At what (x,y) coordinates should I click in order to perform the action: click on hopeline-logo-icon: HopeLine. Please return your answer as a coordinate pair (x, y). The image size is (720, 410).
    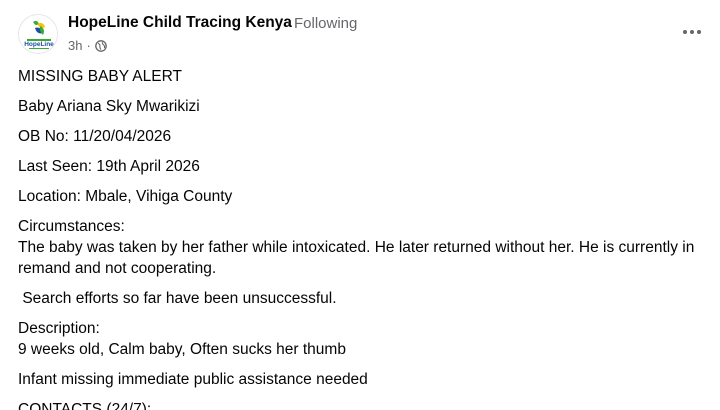
    Looking at the image, I should click on (38, 34).